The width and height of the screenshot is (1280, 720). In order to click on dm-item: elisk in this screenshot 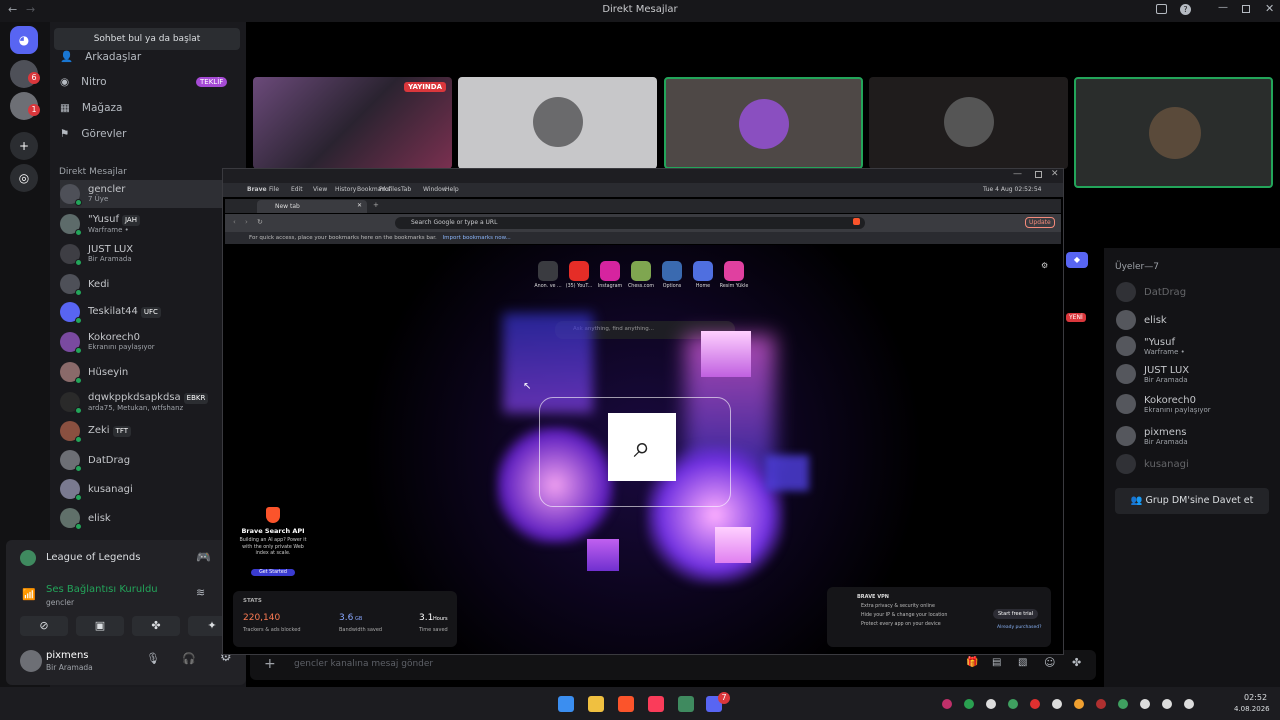, I will do `click(145, 518)`.